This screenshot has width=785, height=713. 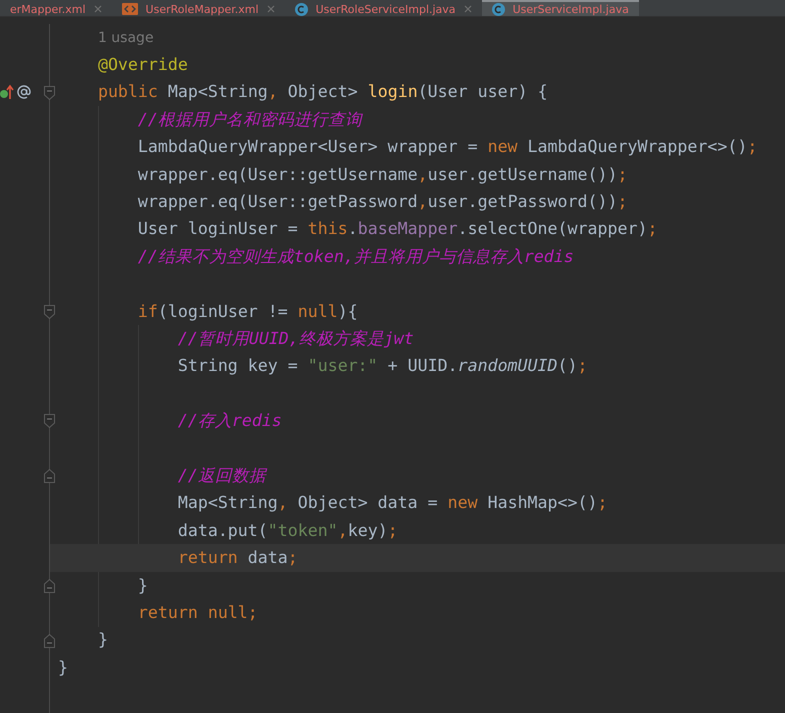 I want to click on code-line: if(loginUser != null){, so click(x=248, y=312).